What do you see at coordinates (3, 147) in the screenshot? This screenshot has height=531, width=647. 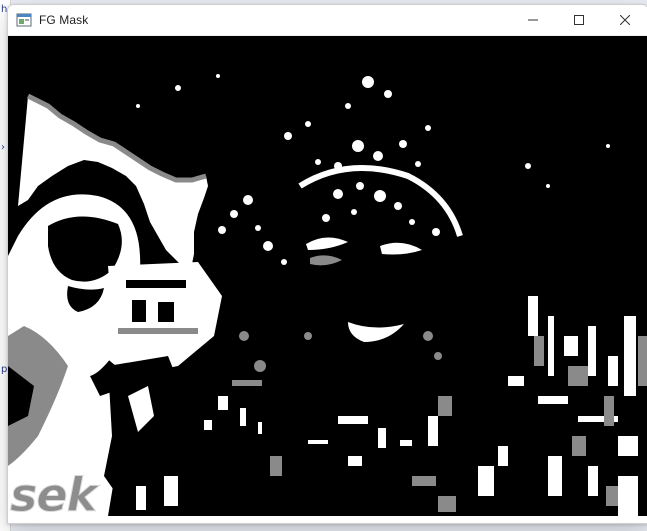 I see `background-app-glyph: ›` at bounding box center [3, 147].